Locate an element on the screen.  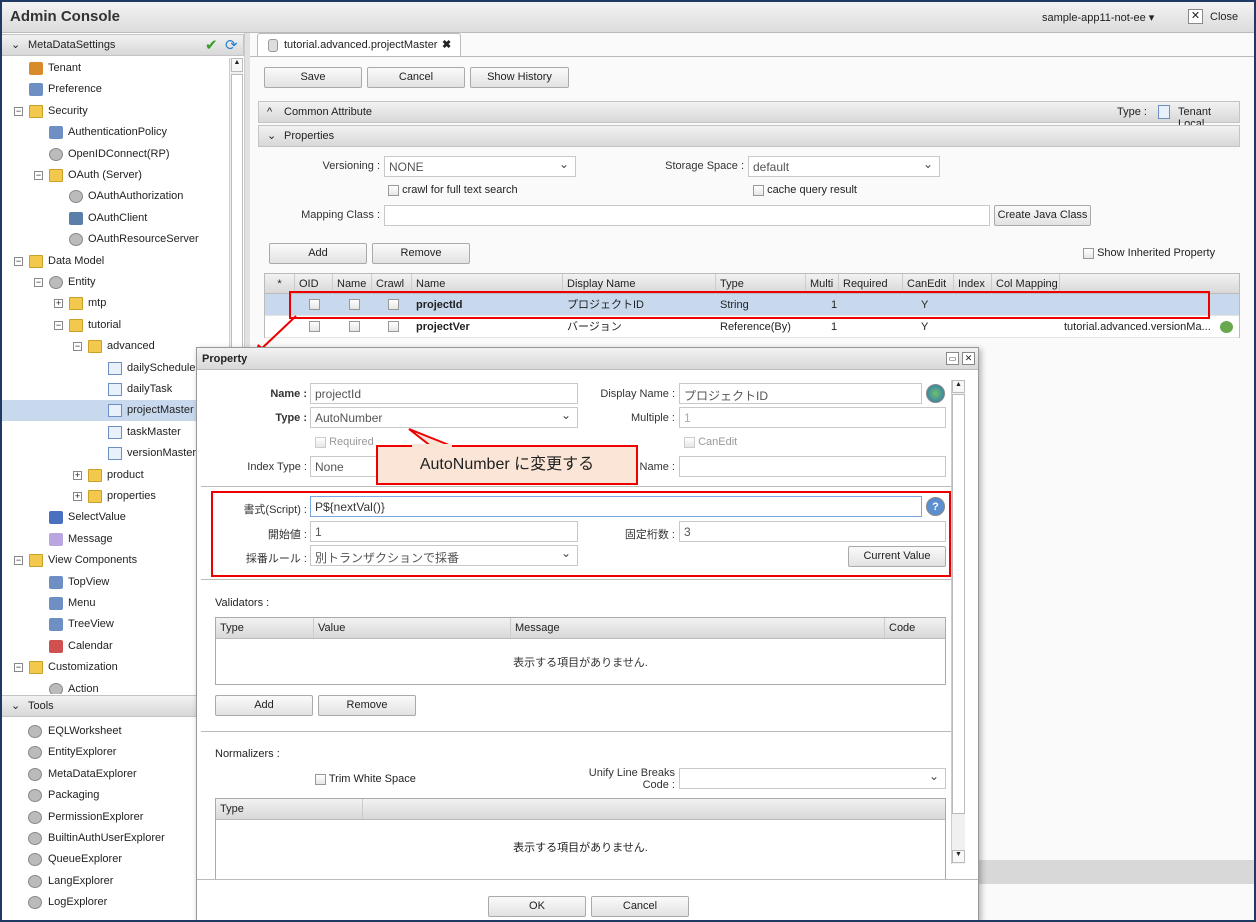
crawl-checkbox: crawl for full text search is located at coordinates (453, 190).